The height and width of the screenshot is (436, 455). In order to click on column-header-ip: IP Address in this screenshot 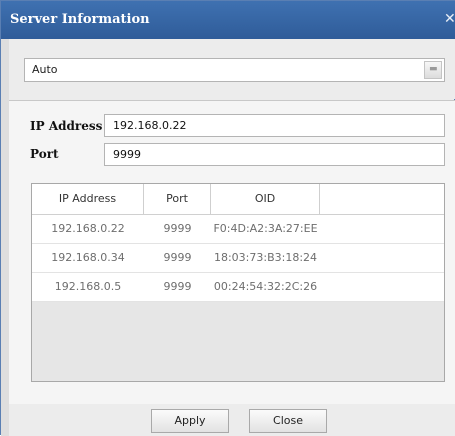, I will do `click(88, 199)`.